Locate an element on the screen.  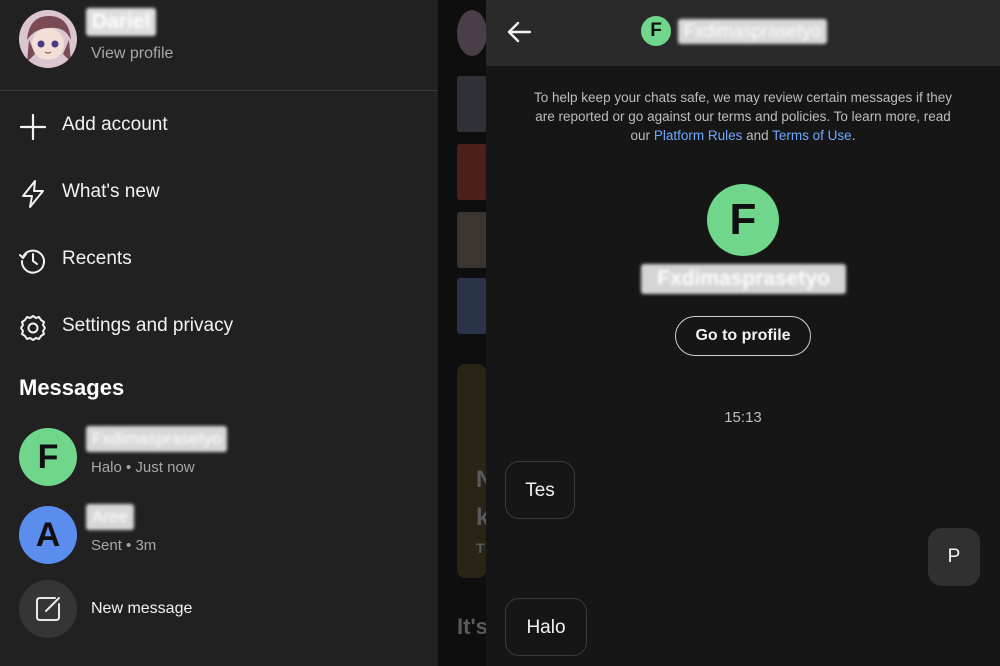
new-message-label: New message is located at coordinates (142, 608).